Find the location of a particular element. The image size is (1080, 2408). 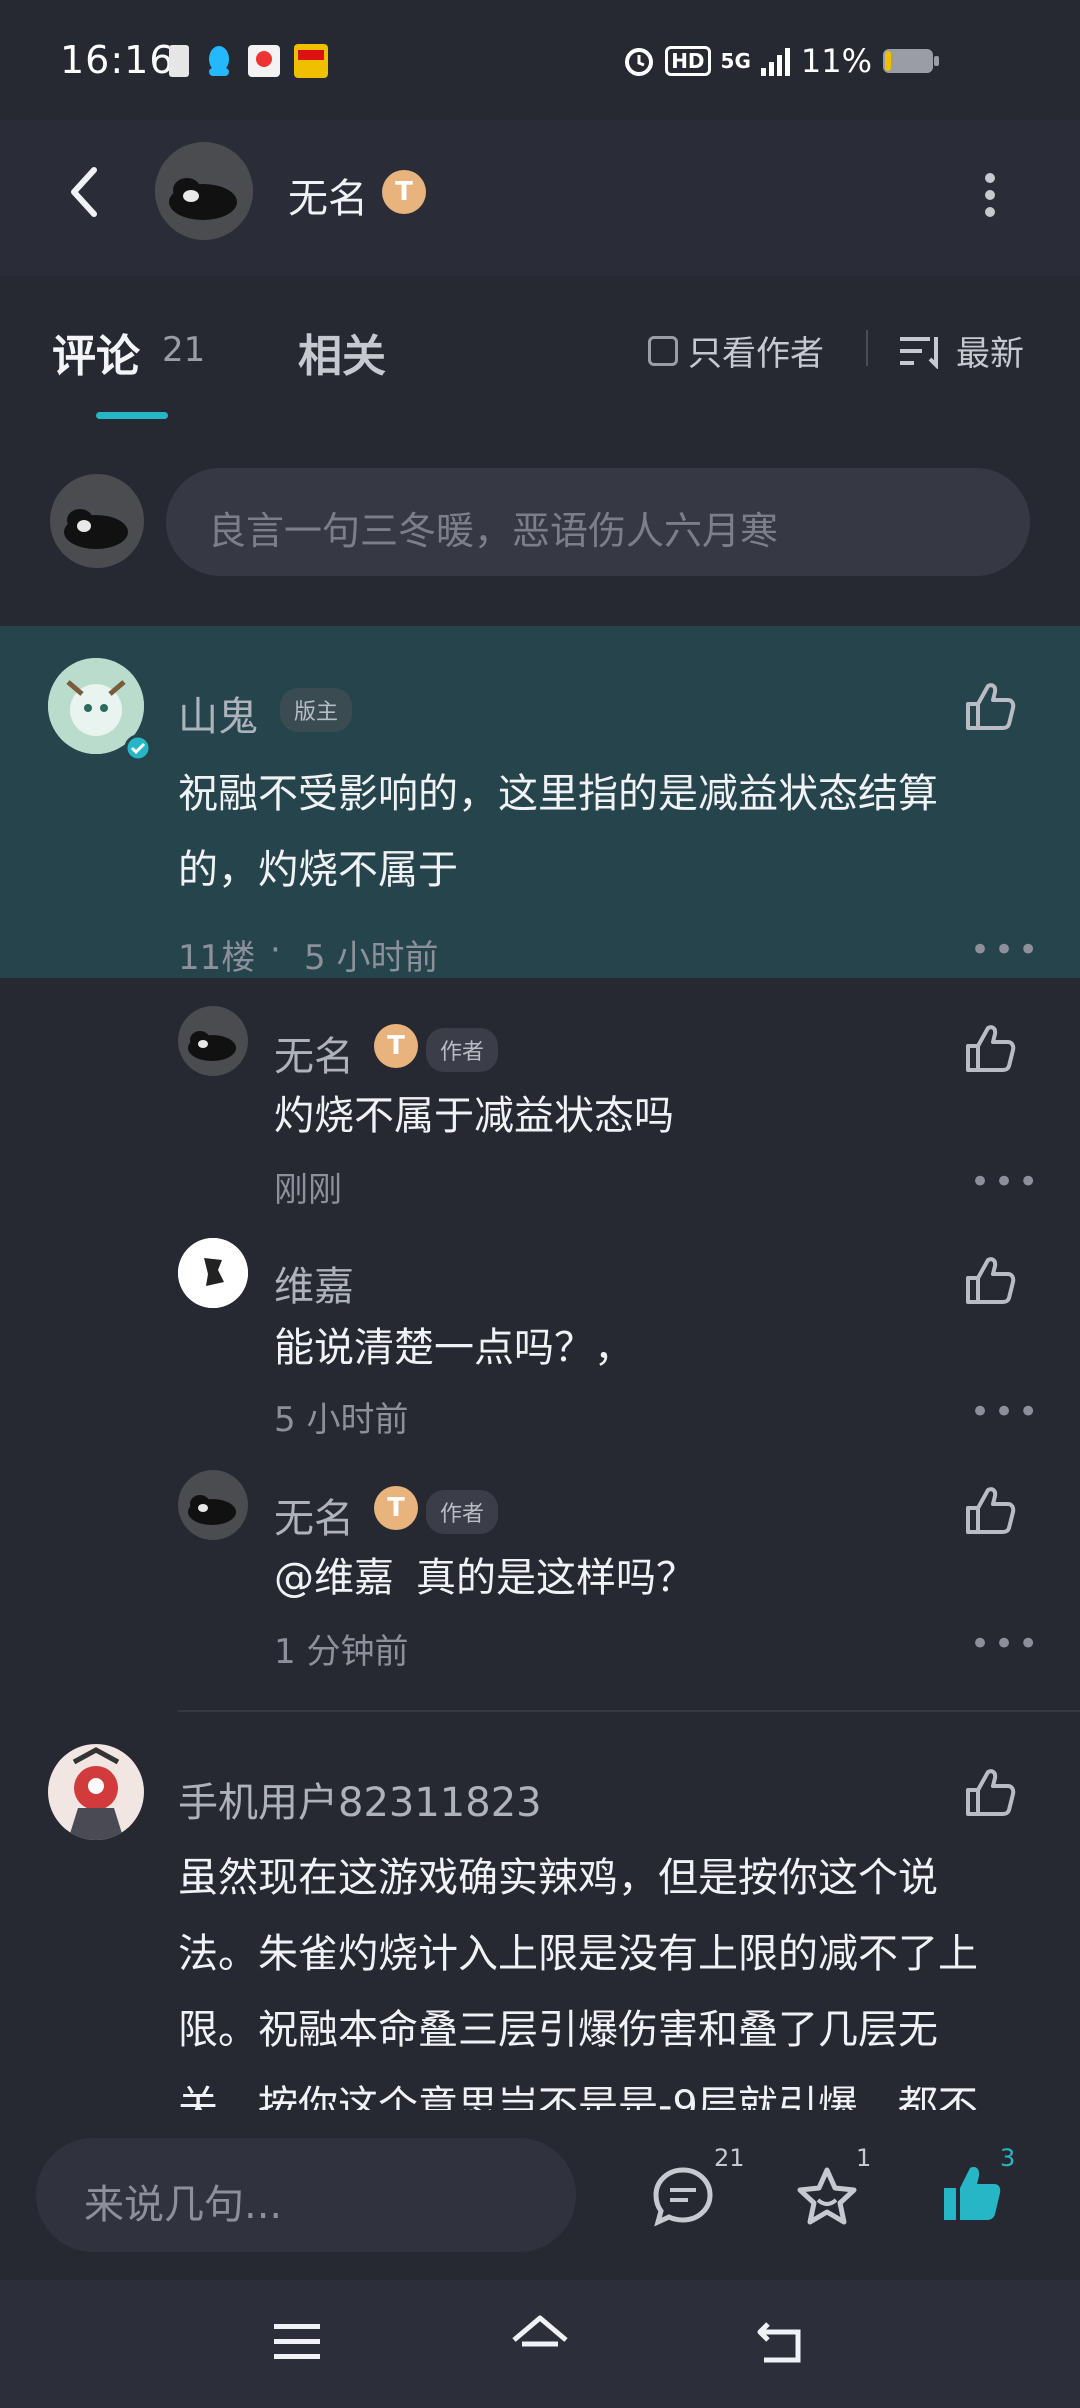

comment-author: 山鬼 is located at coordinates (218, 713).